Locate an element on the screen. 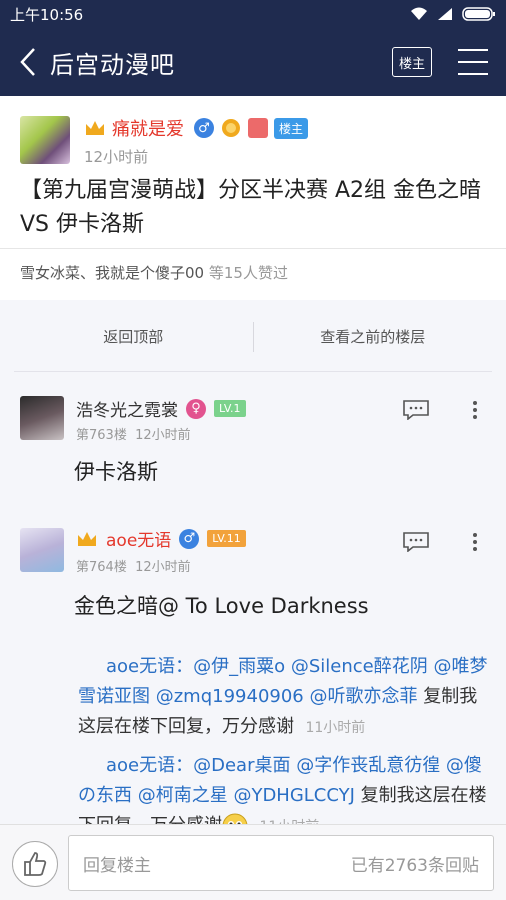 Image resolution: width=506 pixels, height=900 pixels. user-row: aoe无语 ♂ LV.11 is located at coordinates (161, 538).